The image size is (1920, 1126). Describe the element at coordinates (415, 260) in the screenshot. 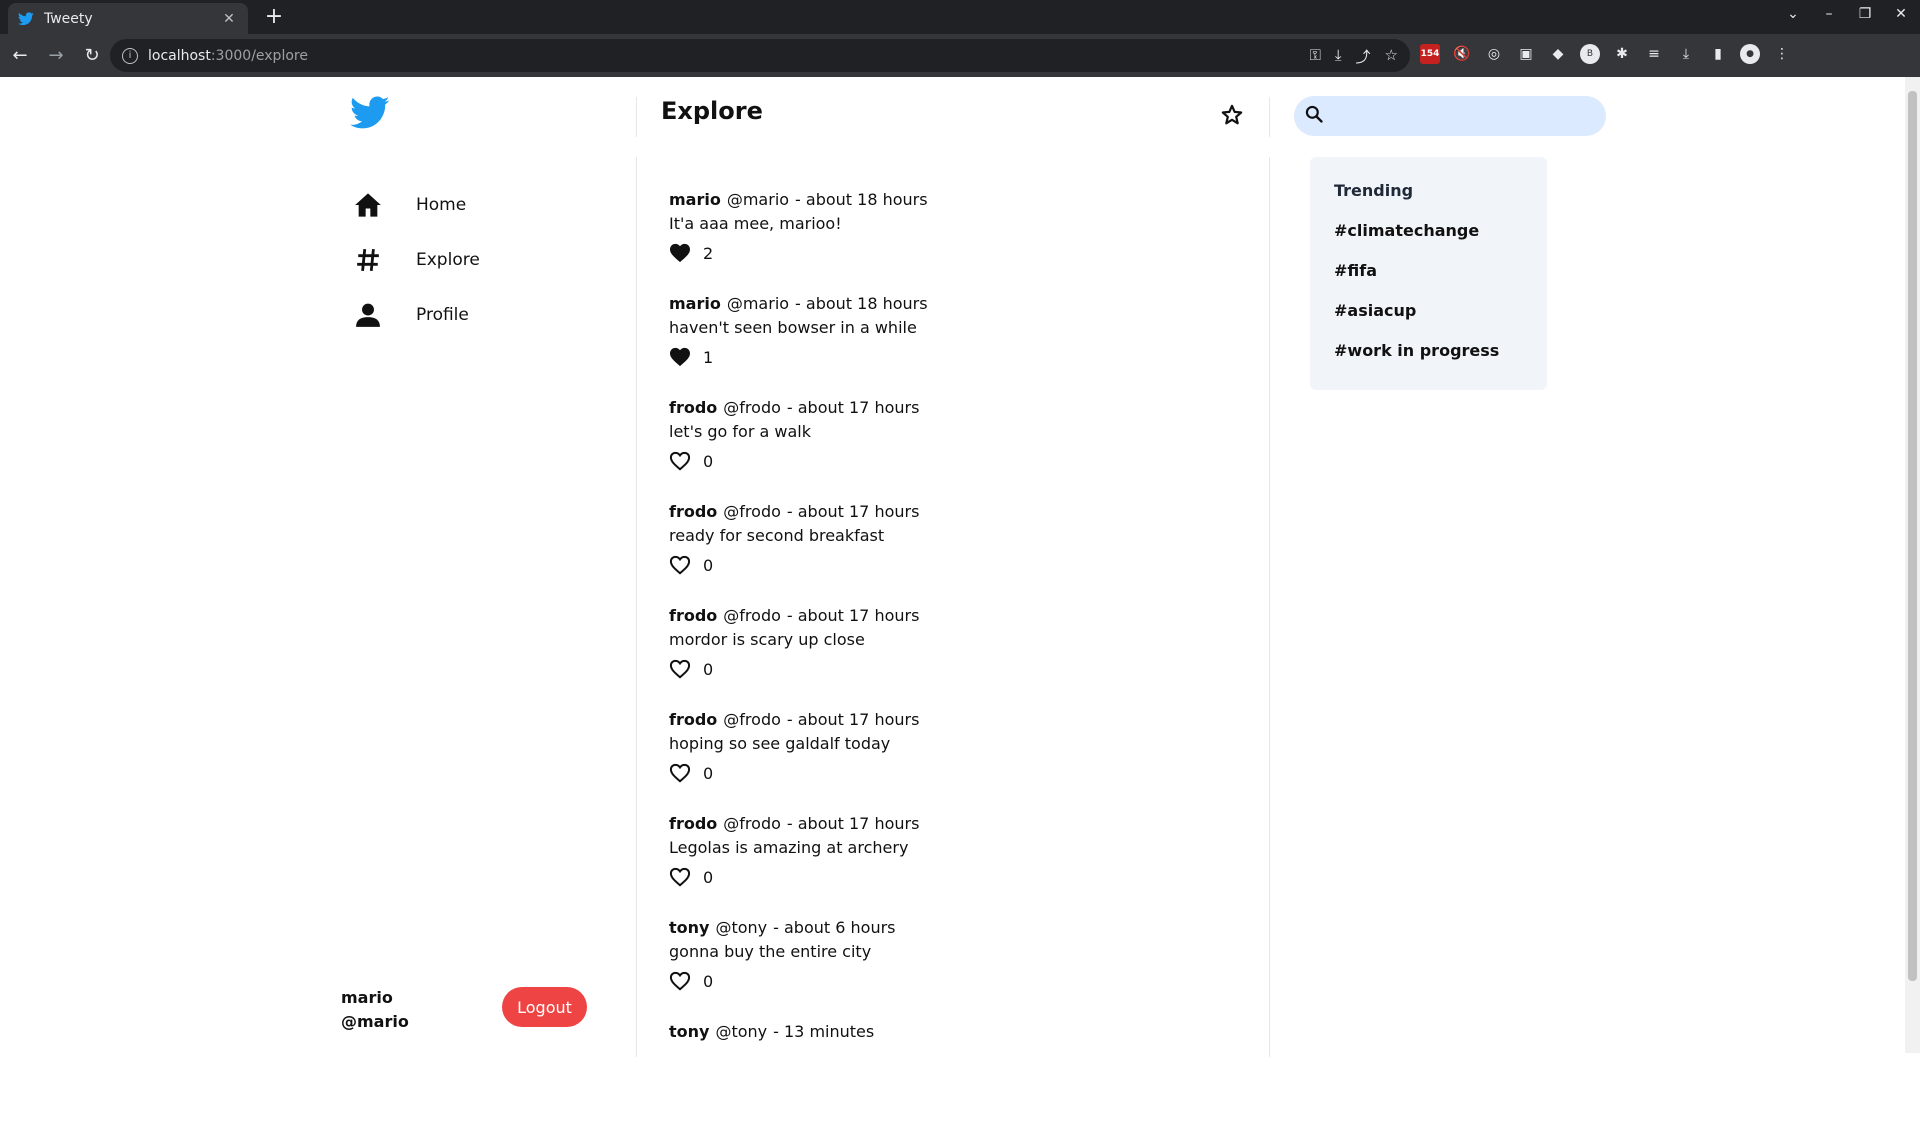

I see `sidebar-item-explore: Explore` at that location.